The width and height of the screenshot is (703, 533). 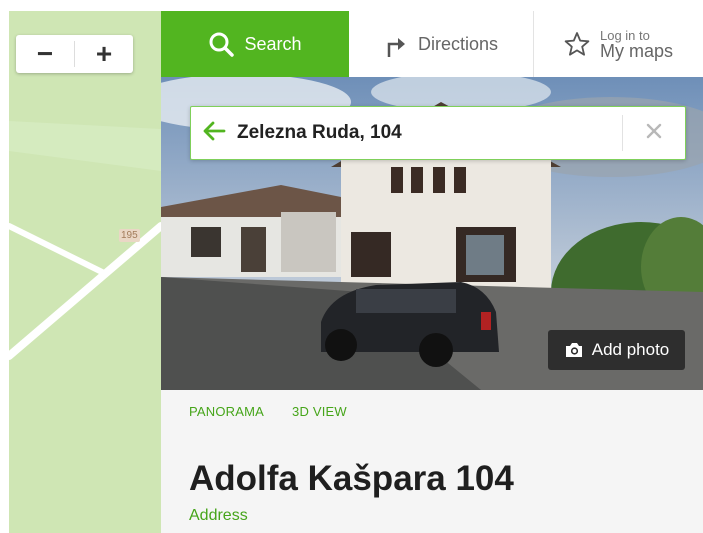 What do you see at coordinates (273, 43) in the screenshot?
I see `tab-search-label: Search` at bounding box center [273, 43].